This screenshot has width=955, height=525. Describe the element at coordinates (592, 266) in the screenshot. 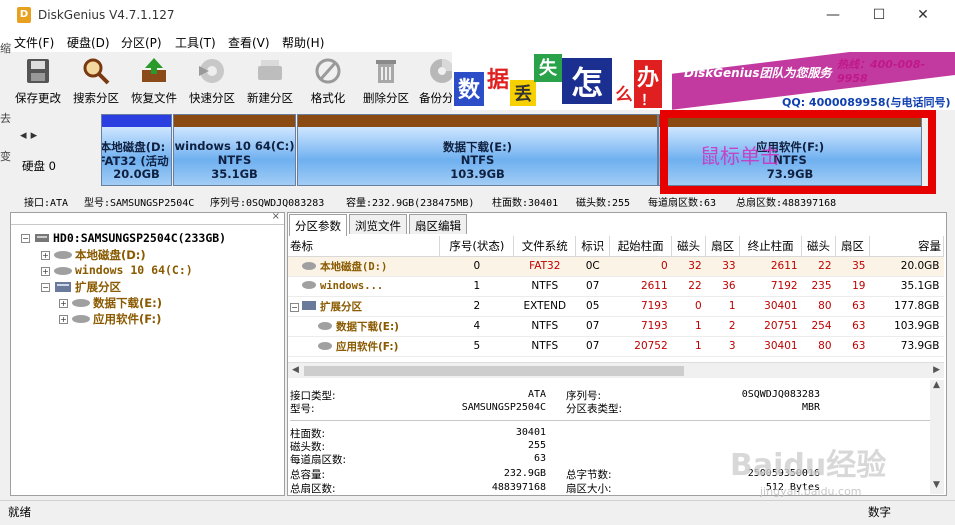

I see `cell: 0C` at that location.